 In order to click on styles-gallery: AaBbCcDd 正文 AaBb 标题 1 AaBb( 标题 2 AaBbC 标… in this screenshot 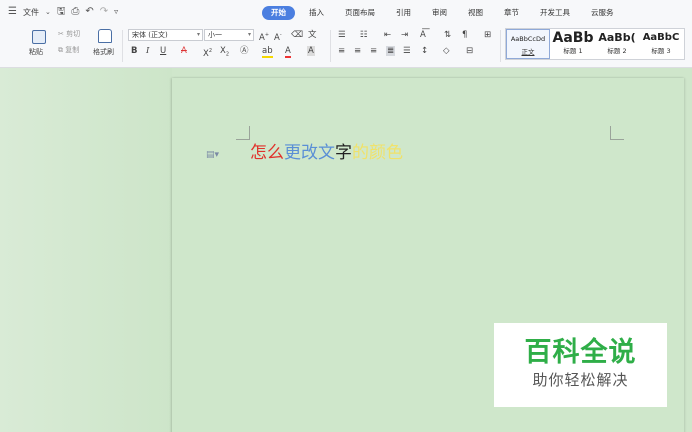, I will do `click(595, 44)`.